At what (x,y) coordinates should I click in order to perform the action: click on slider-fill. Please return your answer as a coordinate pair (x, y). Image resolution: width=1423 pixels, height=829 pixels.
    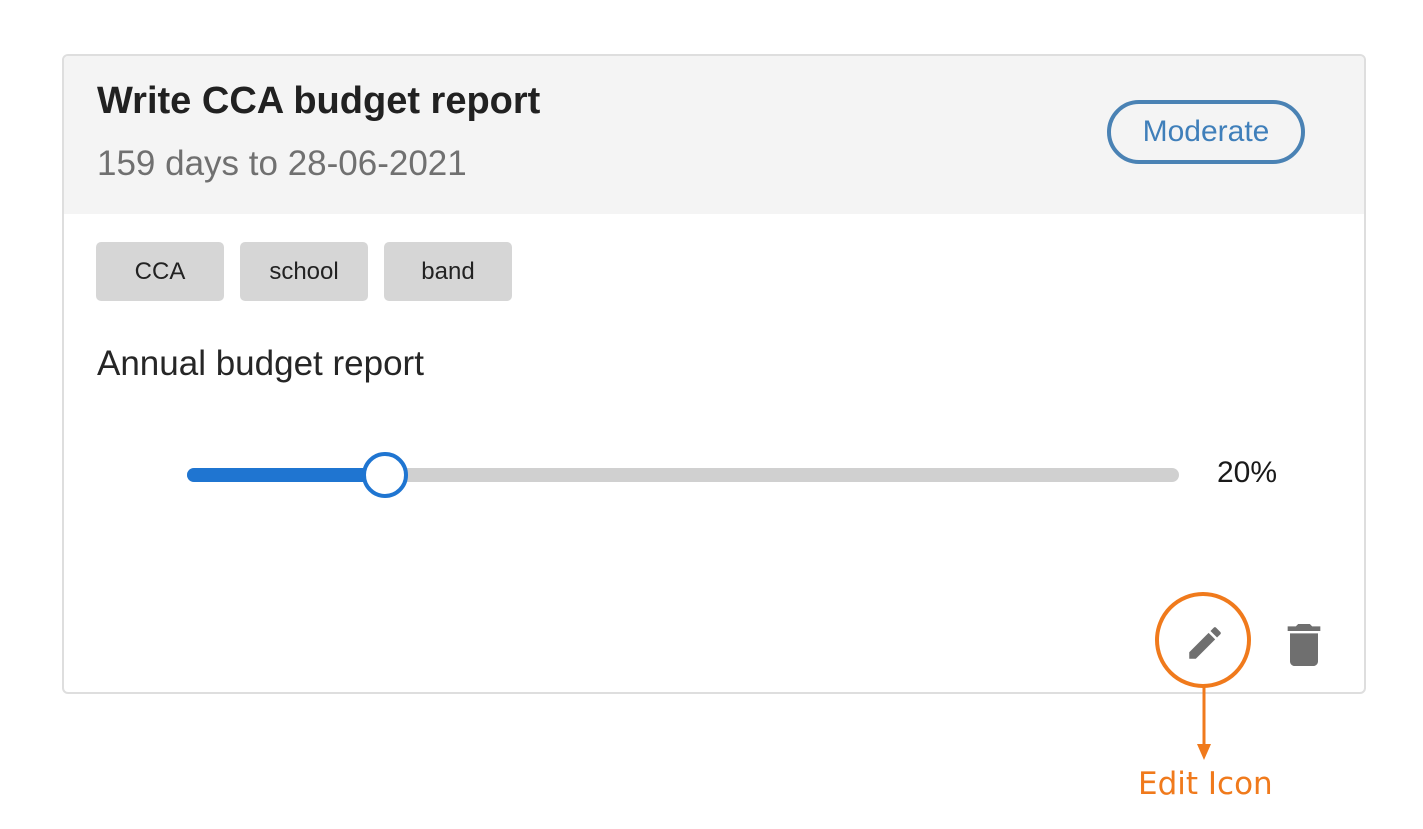
    Looking at the image, I should click on (286, 475).